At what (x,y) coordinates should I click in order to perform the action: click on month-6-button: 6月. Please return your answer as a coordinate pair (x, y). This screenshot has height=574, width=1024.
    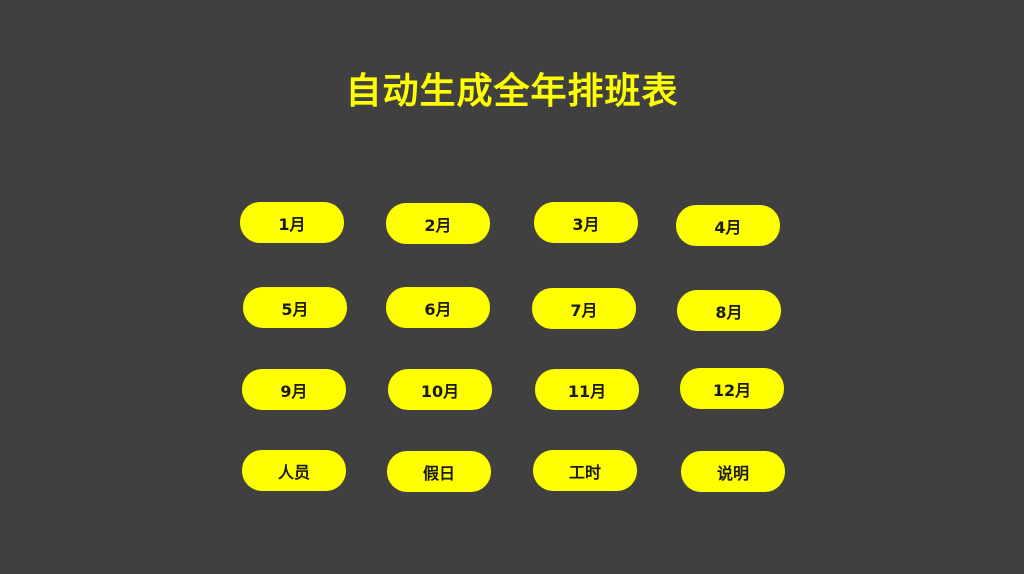
    Looking at the image, I should click on (438, 307).